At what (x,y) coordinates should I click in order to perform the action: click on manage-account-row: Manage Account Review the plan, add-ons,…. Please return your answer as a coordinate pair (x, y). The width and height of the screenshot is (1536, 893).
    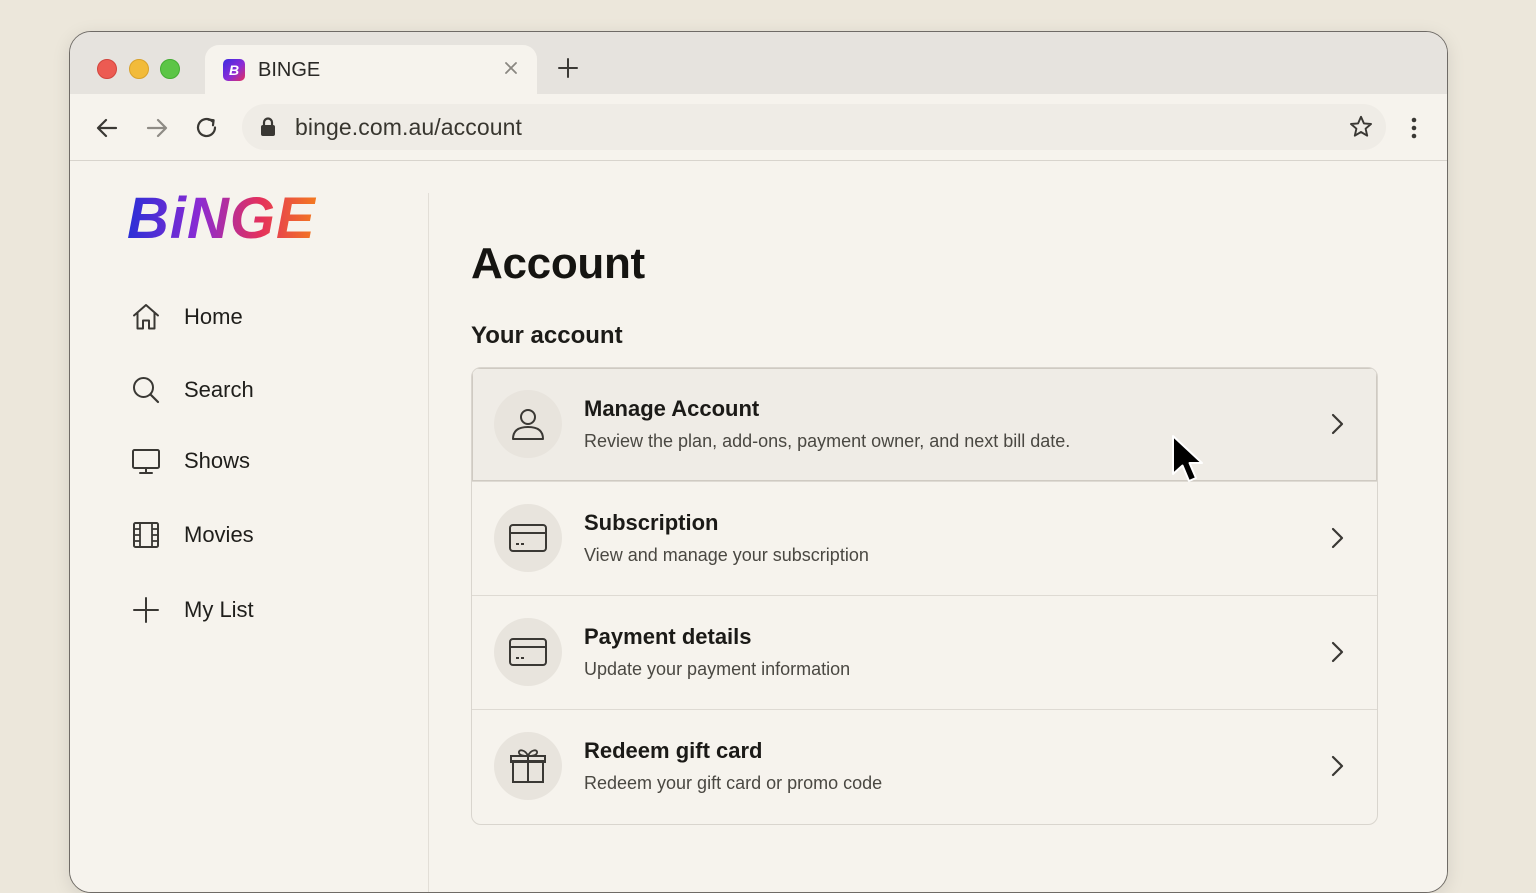
    Looking at the image, I should click on (924, 425).